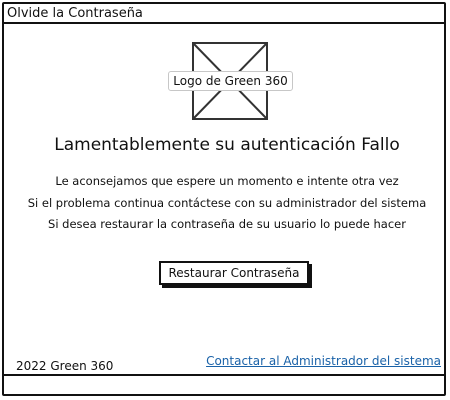 Image resolution: width=450 pixels, height=400 pixels. Describe the element at coordinates (323, 361) in the screenshot. I see `contact-admin-link: Contactar al Administrador del sistema` at that location.